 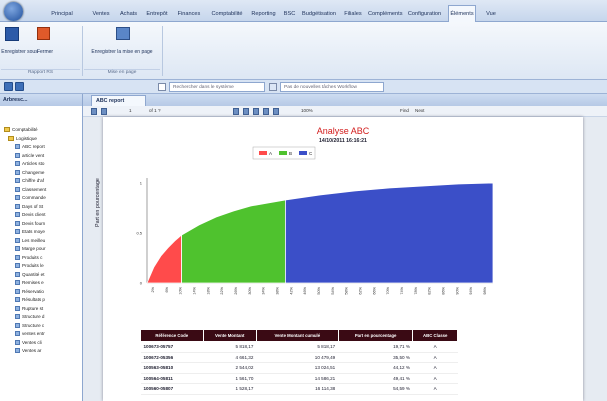 What do you see at coordinates (297, 347) in the screenshot?
I see `table-cell: 5 818,17` at bounding box center [297, 347].